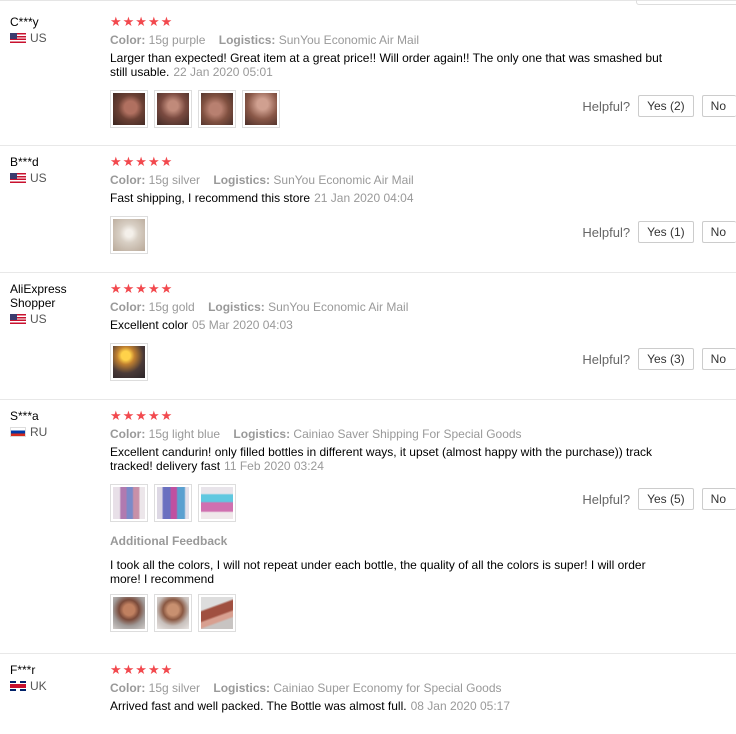 This screenshot has width=736, height=734. What do you see at coordinates (39, 432) in the screenshot?
I see `country-code: RU` at bounding box center [39, 432].